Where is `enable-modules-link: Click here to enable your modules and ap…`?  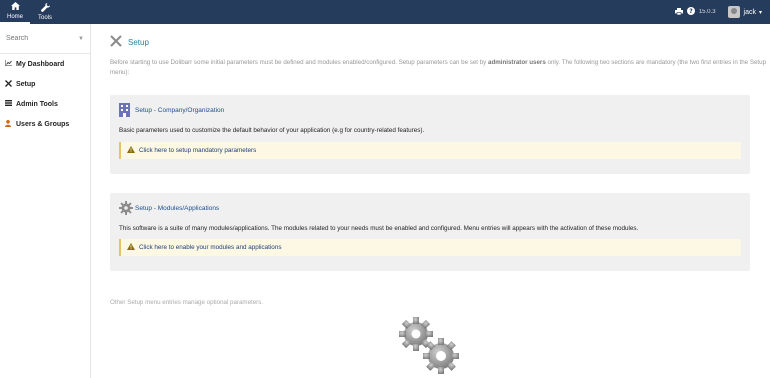 enable-modules-link: Click here to enable your modules and ap… is located at coordinates (210, 247).